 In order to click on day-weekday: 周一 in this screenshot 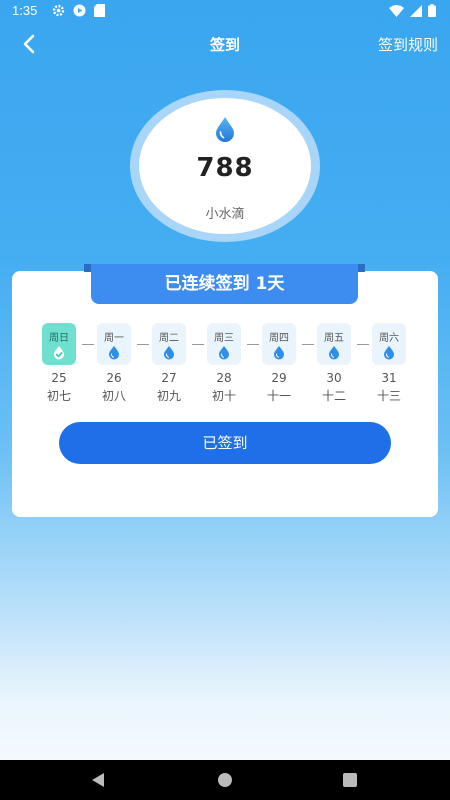, I will do `click(114, 338)`.